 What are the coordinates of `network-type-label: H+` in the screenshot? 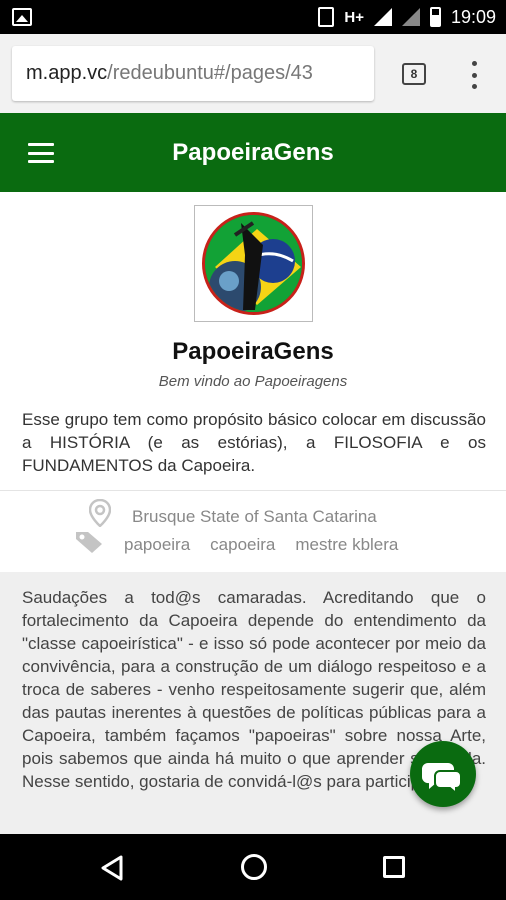 It's located at (354, 17).